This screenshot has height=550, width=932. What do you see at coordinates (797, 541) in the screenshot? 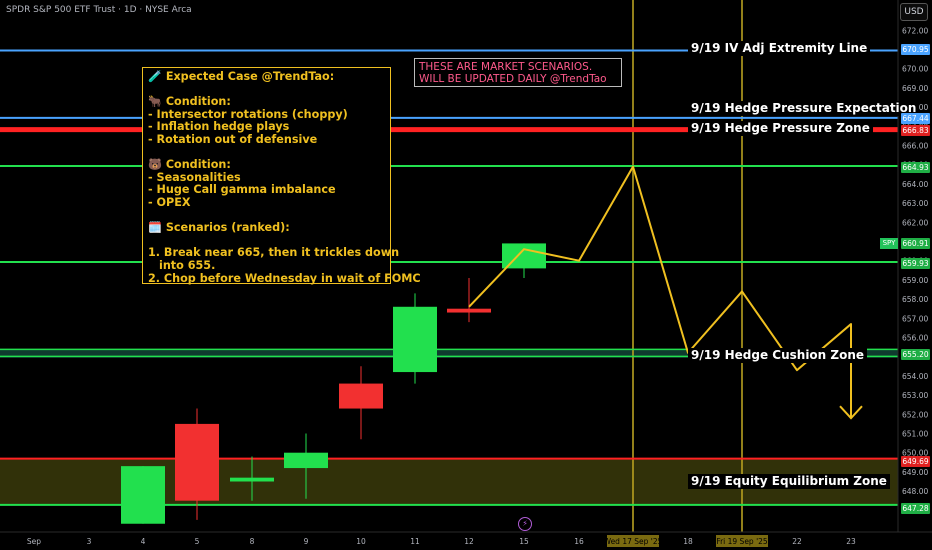
I see `x-tick-label: 22` at bounding box center [797, 541].